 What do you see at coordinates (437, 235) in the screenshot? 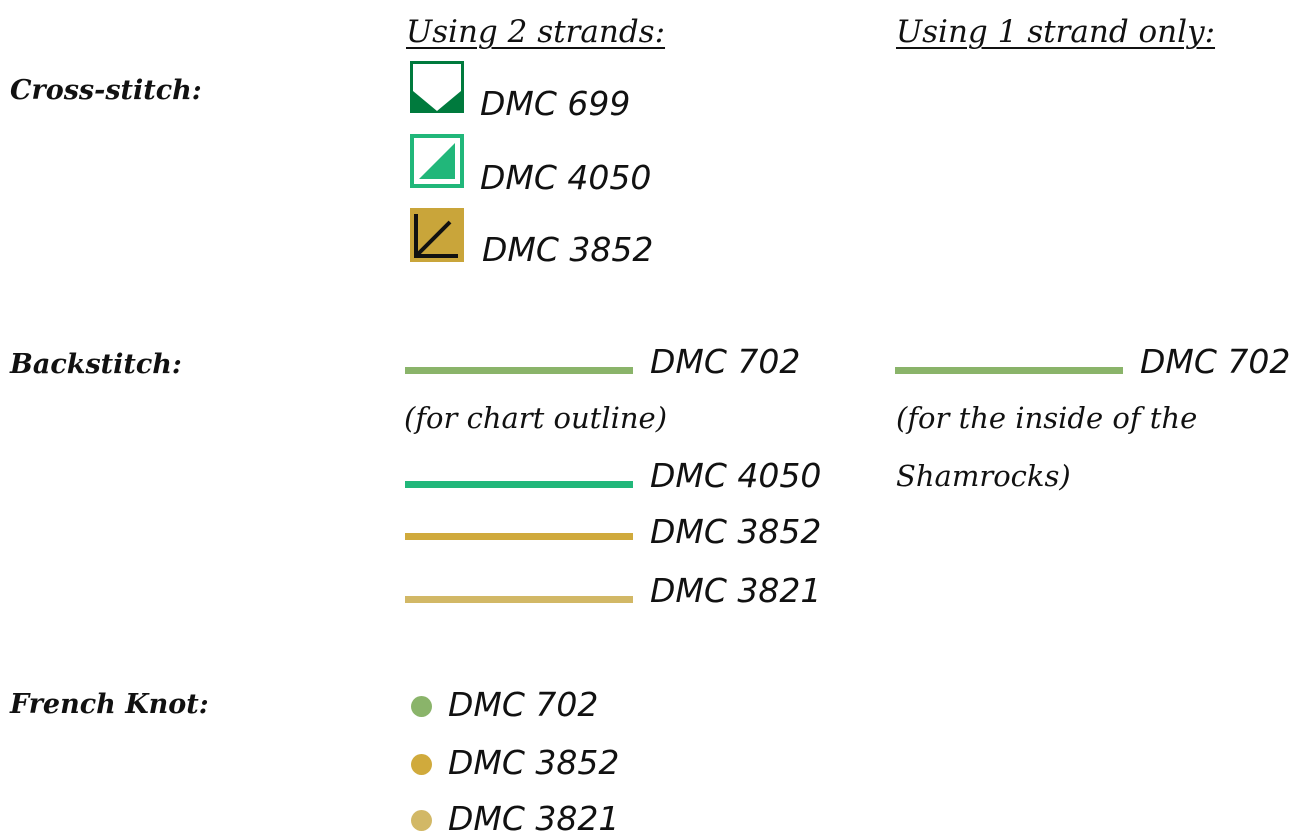
I see `dmc-3852-symbol-icon` at bounding box center [437, 235].